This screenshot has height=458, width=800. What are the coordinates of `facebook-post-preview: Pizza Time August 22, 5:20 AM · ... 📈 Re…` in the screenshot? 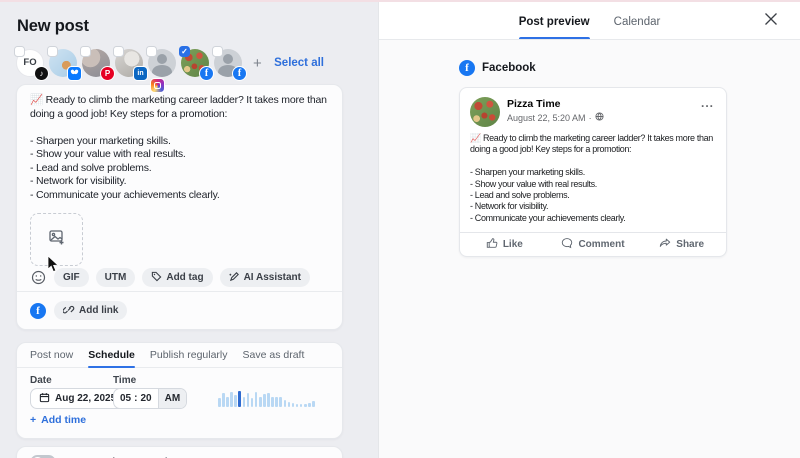 It's located at (593, 172).